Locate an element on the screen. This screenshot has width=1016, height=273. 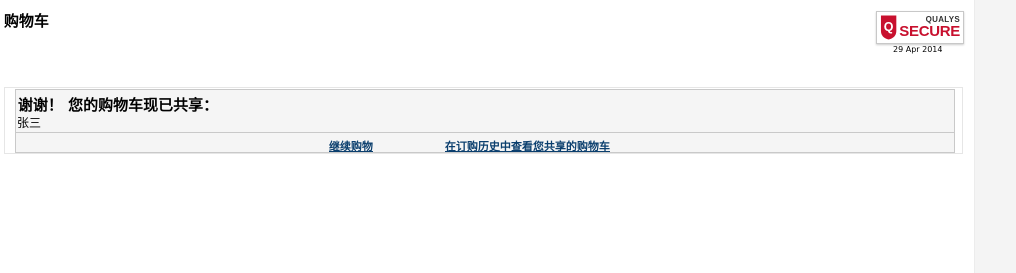
svg-text: Q is located at coordinates (889, 27).